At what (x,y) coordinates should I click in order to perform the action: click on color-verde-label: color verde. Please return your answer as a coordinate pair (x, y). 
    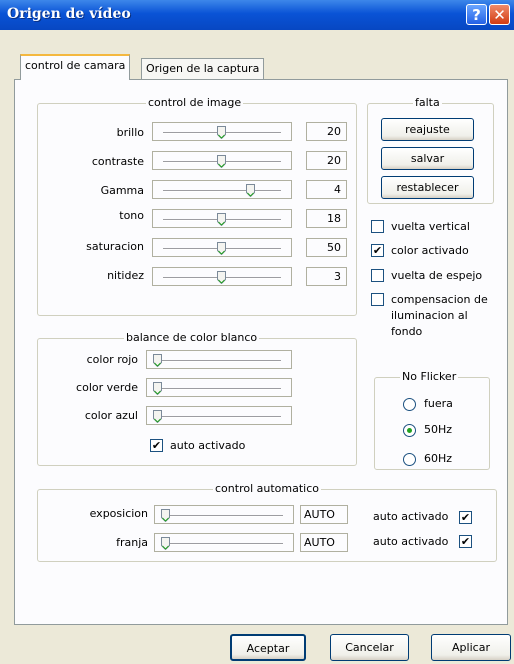
    Looking at the image, I should click on (107, 387).